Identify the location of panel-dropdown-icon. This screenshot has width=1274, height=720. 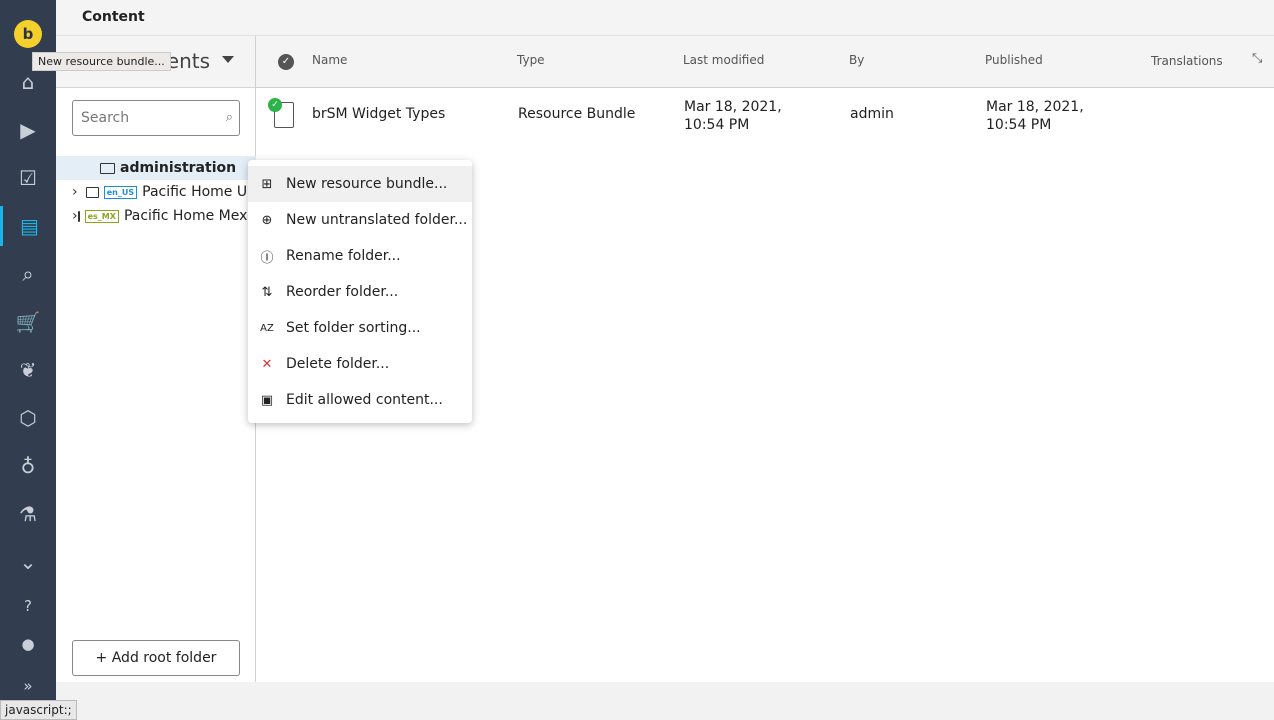
(228, 59).